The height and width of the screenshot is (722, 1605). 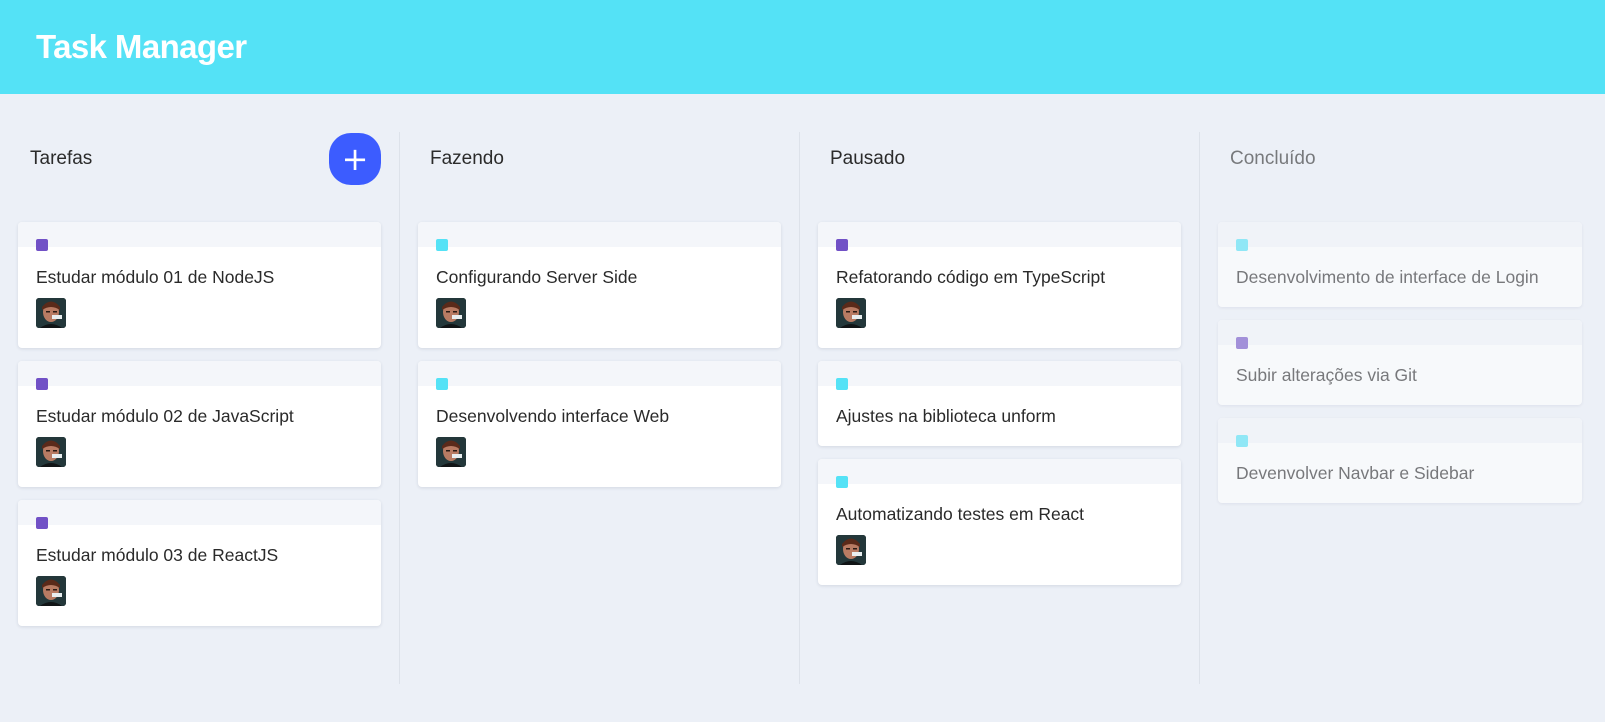 I want to click on card-title: Refatorando código em TypeScript, so click(x=971, y=277).